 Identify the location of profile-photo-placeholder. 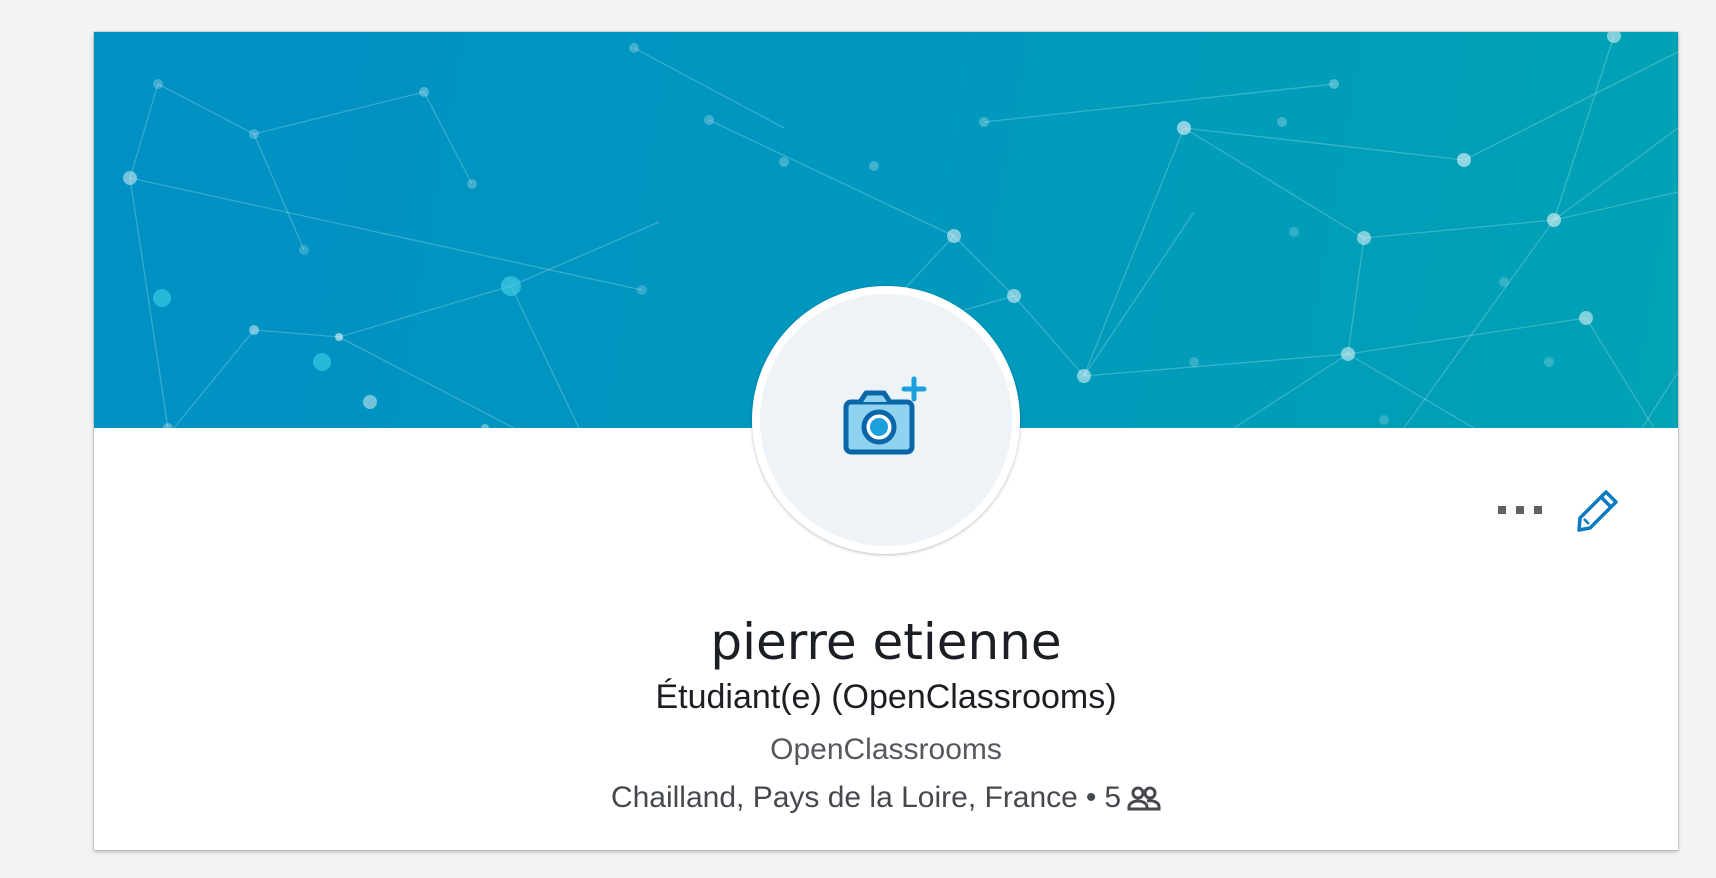
(886, 420).